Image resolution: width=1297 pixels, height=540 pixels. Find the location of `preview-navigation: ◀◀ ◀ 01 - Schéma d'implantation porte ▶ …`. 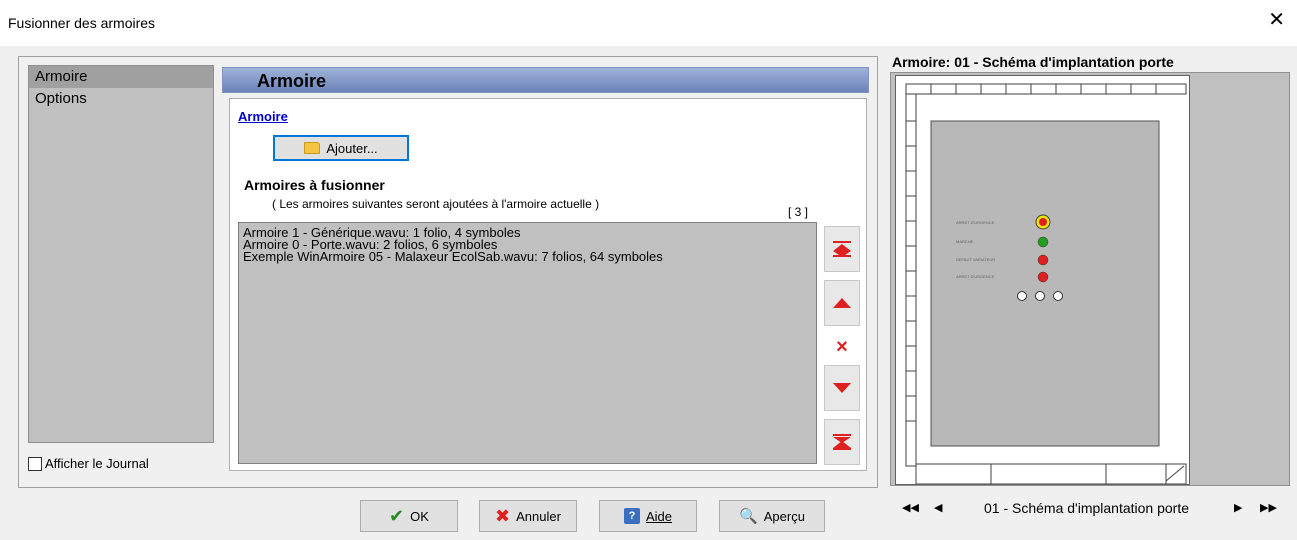

preview-navigation: ◀◀ ◀ 01 - Schéma d'implantation porte ▶ … is located at coordinates (1090, 508).